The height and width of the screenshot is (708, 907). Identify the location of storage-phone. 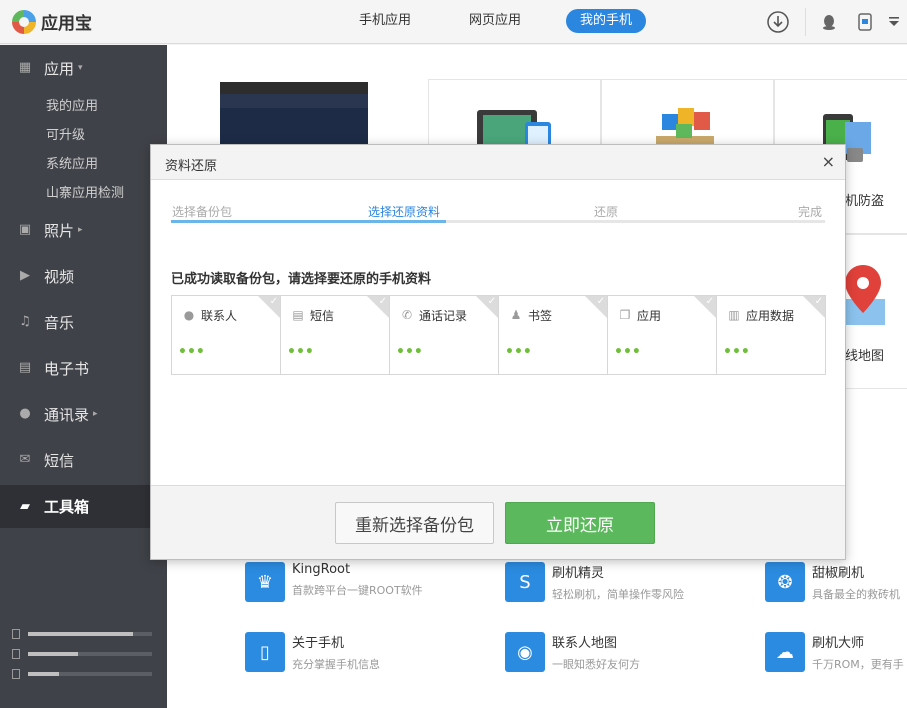
(82, 634).